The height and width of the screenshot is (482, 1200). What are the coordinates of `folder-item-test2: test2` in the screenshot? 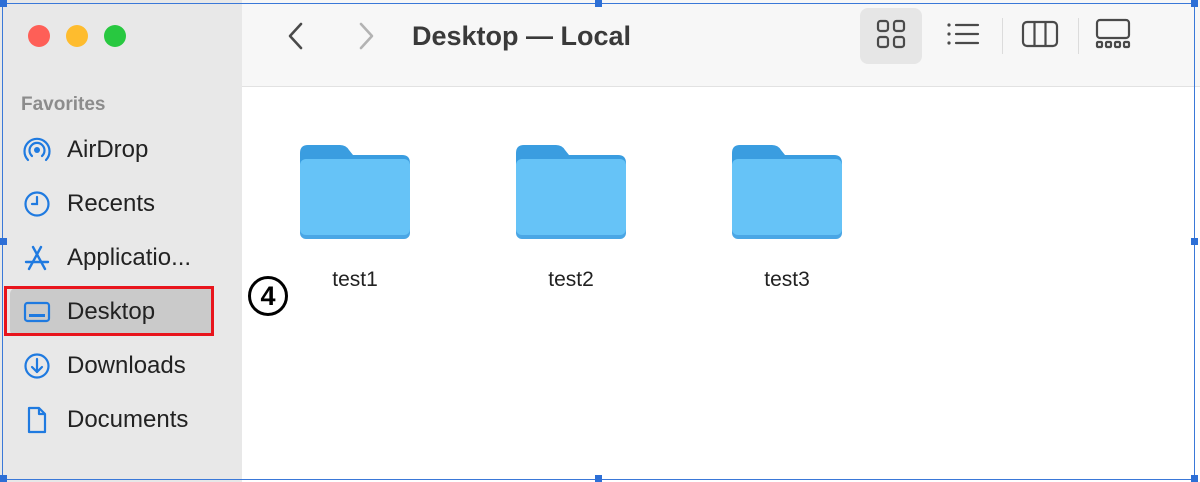 It's located at (571, 216).